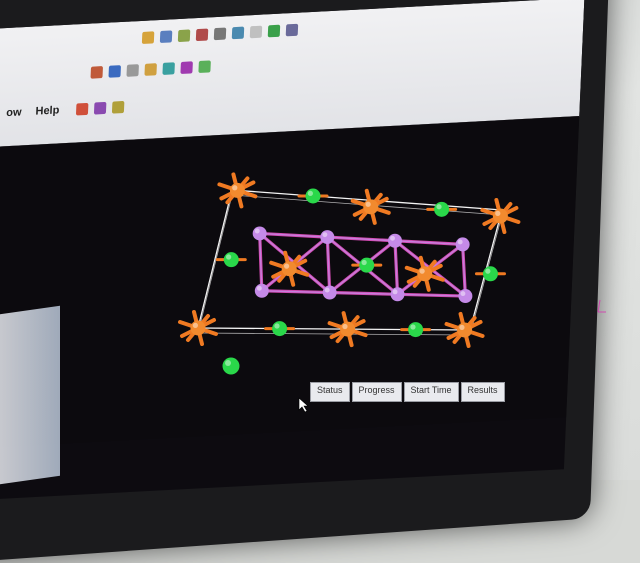  Describe the element at coordinates (376, 392) in the screenshot. I see `progress-column: Progress` at that location.